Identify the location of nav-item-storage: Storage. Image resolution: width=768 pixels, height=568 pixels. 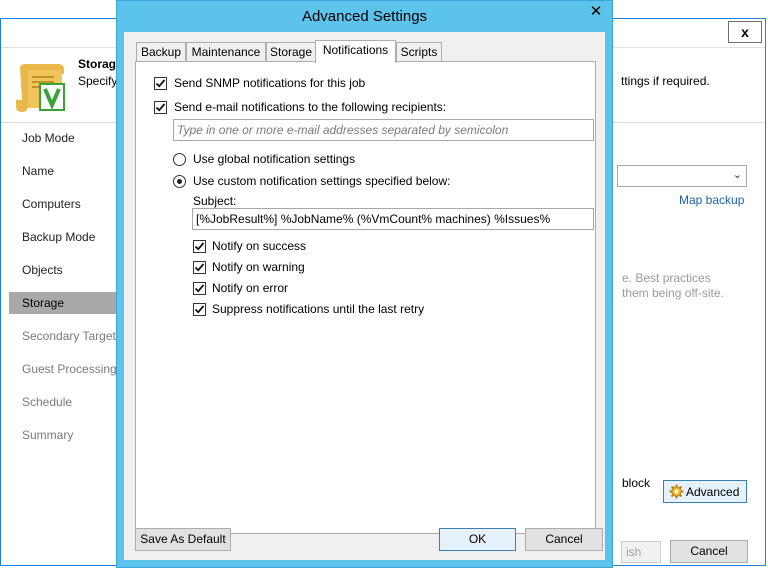
(63, 303).